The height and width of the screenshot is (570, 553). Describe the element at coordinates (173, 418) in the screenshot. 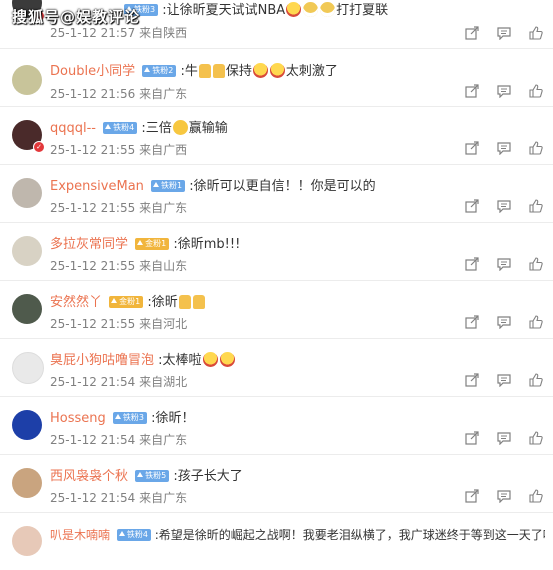

I see `comment-text: :徐昕！` at that location.